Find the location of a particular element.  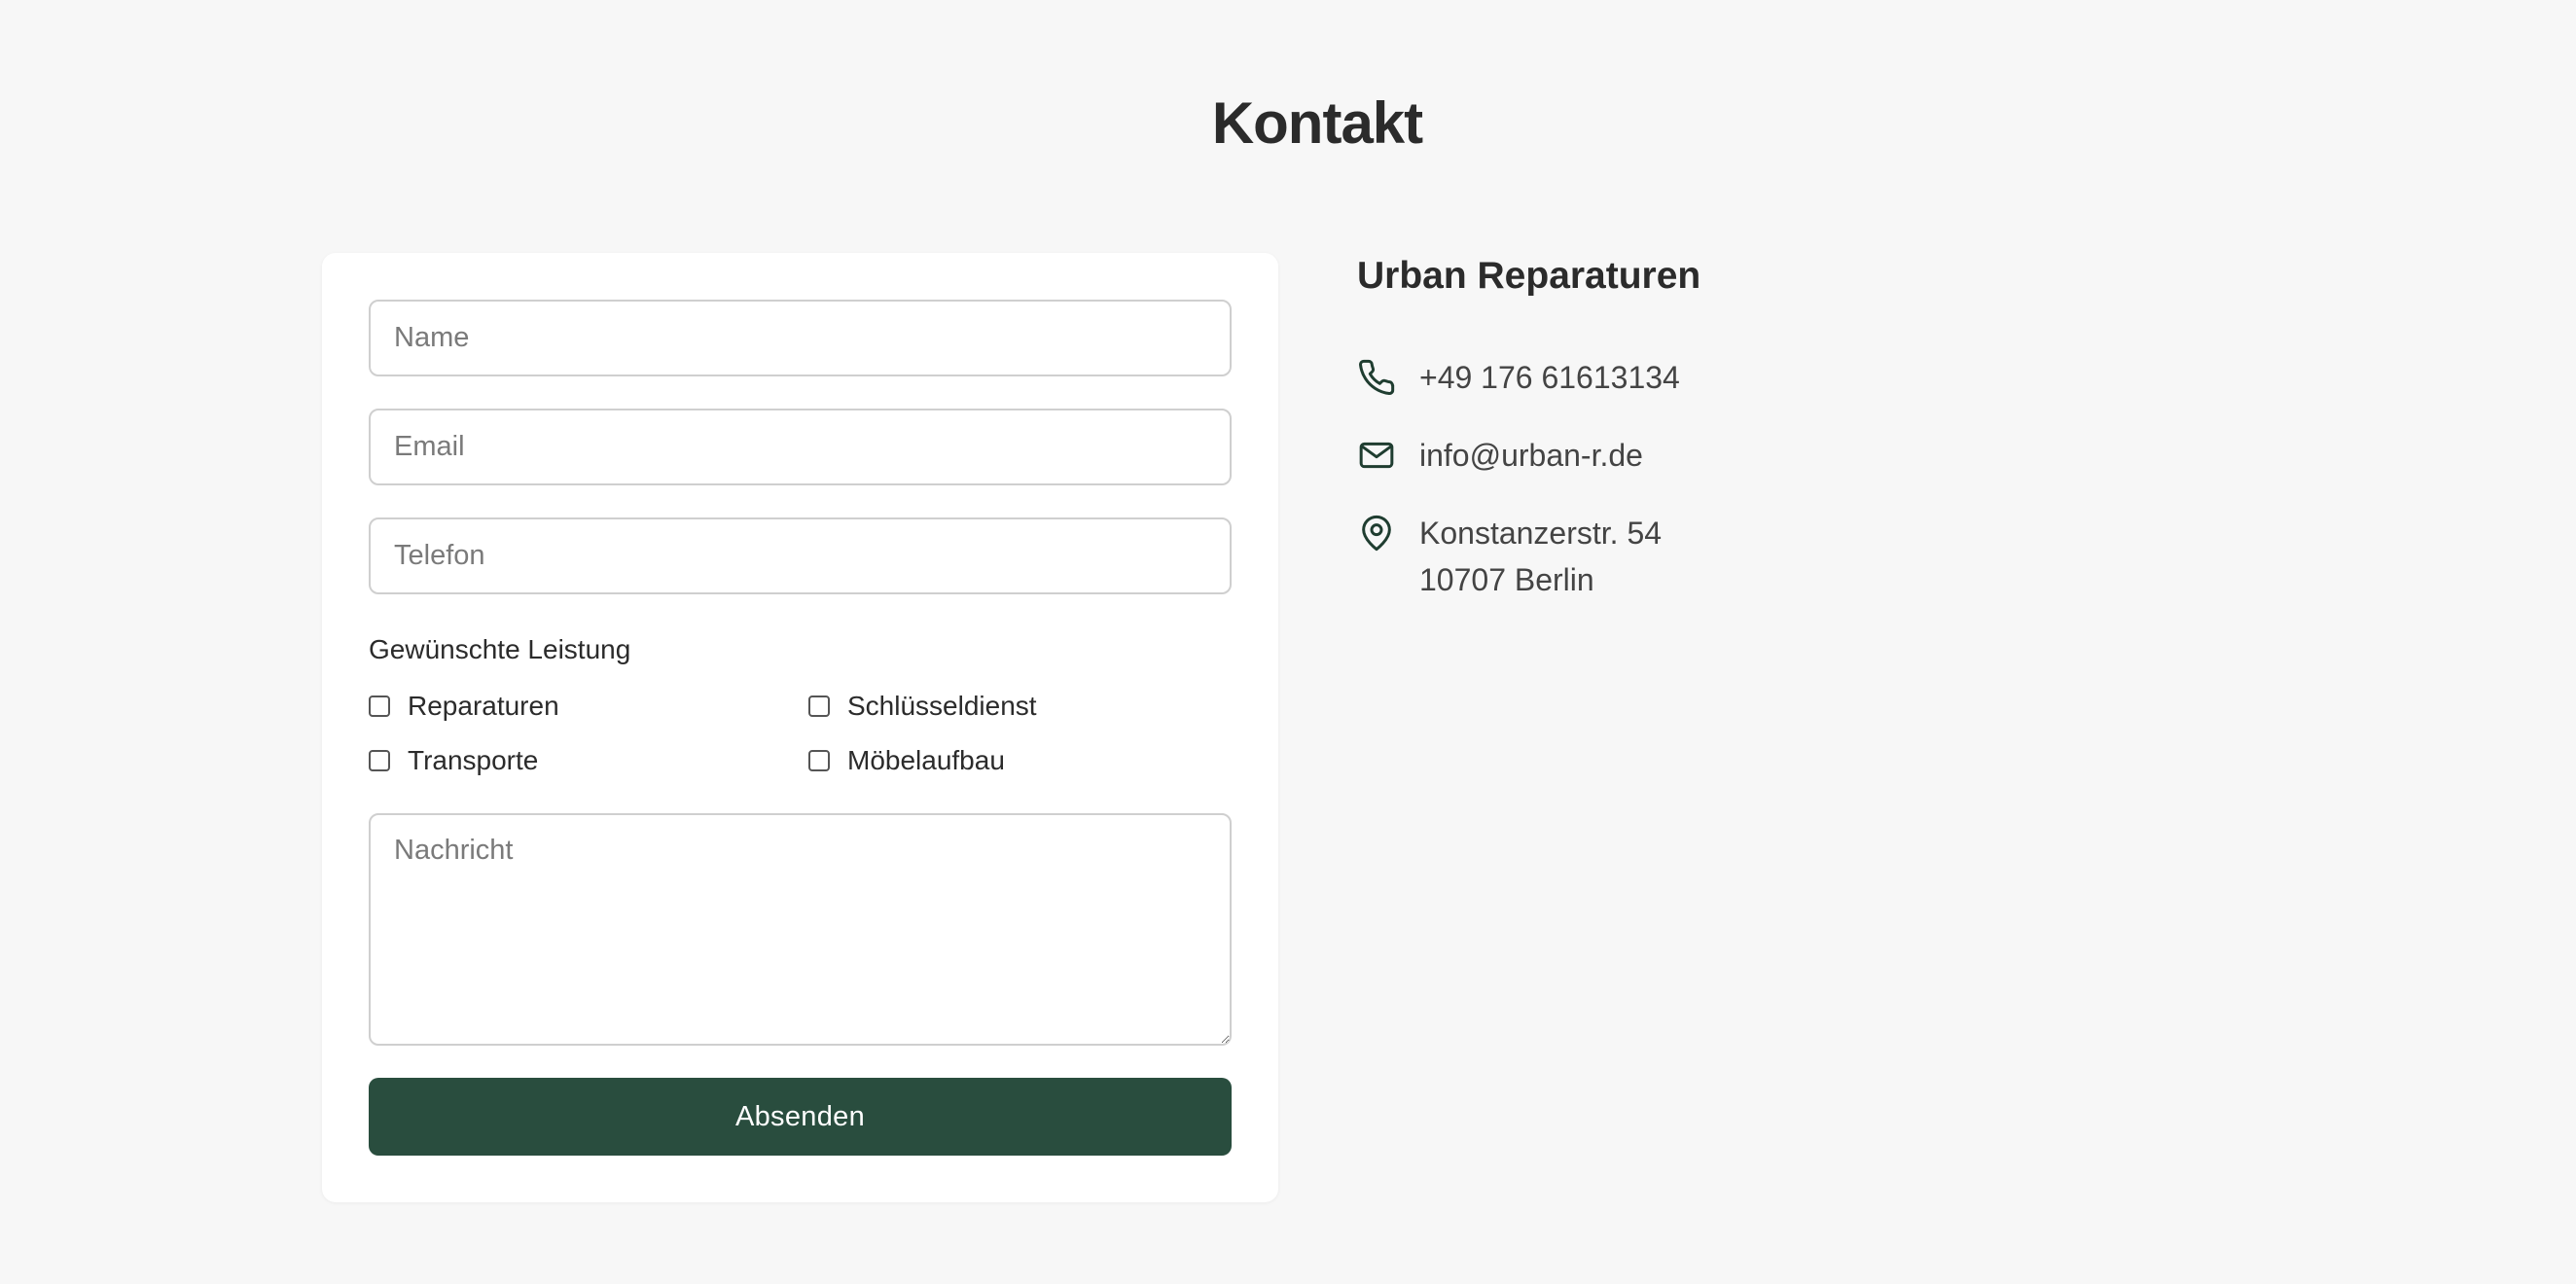

checkbox-schluesseldienst is located at coordinates (819, 706).